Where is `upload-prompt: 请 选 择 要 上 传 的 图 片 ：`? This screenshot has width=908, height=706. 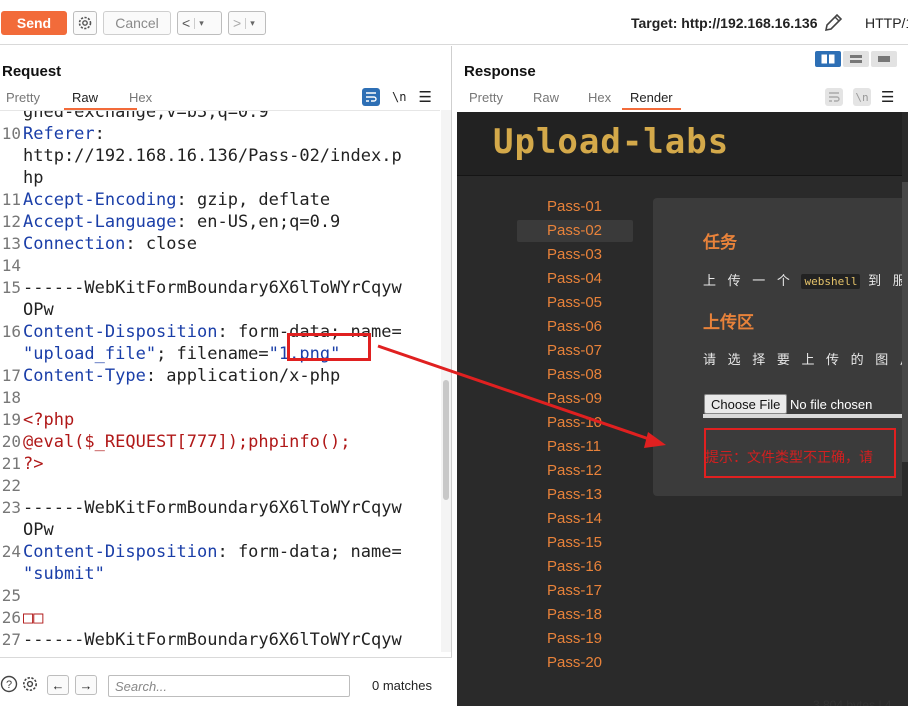 upload-prompt: 请 选 择 要 上 传 的 图 片 ： is located at coordinates (805, 359).